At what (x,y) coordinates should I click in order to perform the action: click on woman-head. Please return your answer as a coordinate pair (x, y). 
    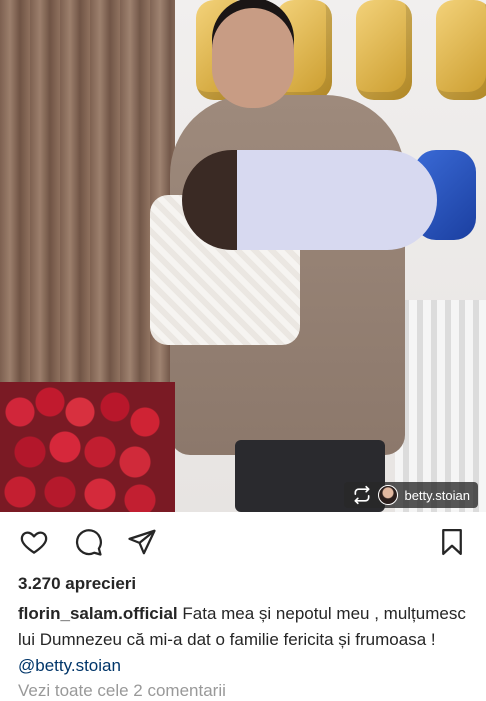
    Looking at the image, I should click on (253, 58).